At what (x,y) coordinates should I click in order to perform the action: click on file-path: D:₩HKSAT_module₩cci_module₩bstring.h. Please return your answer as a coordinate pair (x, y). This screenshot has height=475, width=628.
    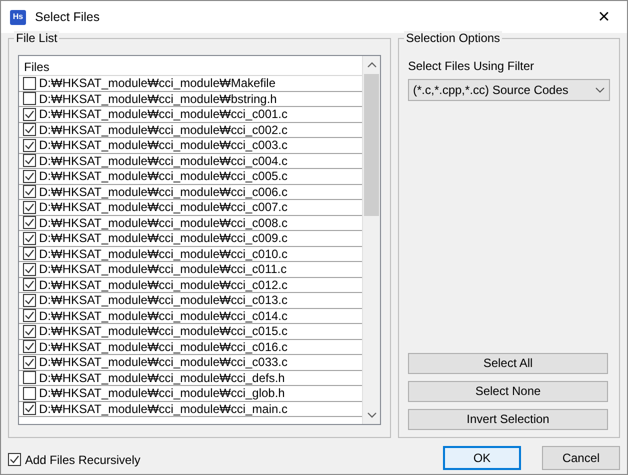
    Looking at the image, I should click on (158, 99).